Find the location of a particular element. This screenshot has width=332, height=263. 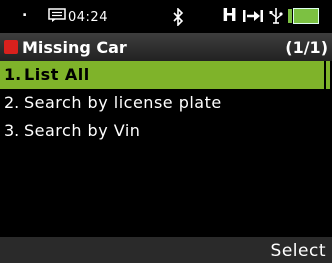

menu-item-search-license-plate: 2. Search by license plate is located at coordinates (162, 103).